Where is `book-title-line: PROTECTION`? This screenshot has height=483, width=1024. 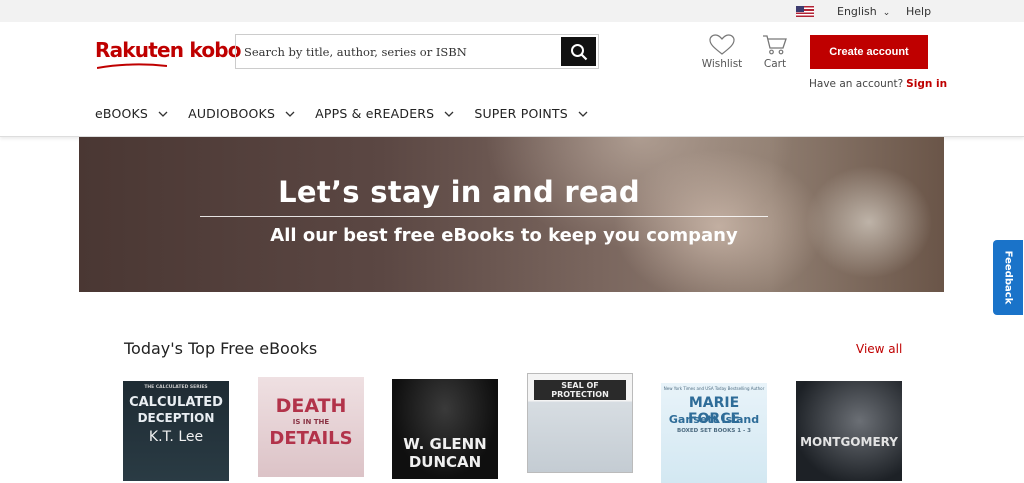
book-title-line: PROTECTION is located at coordinates (580, 394).